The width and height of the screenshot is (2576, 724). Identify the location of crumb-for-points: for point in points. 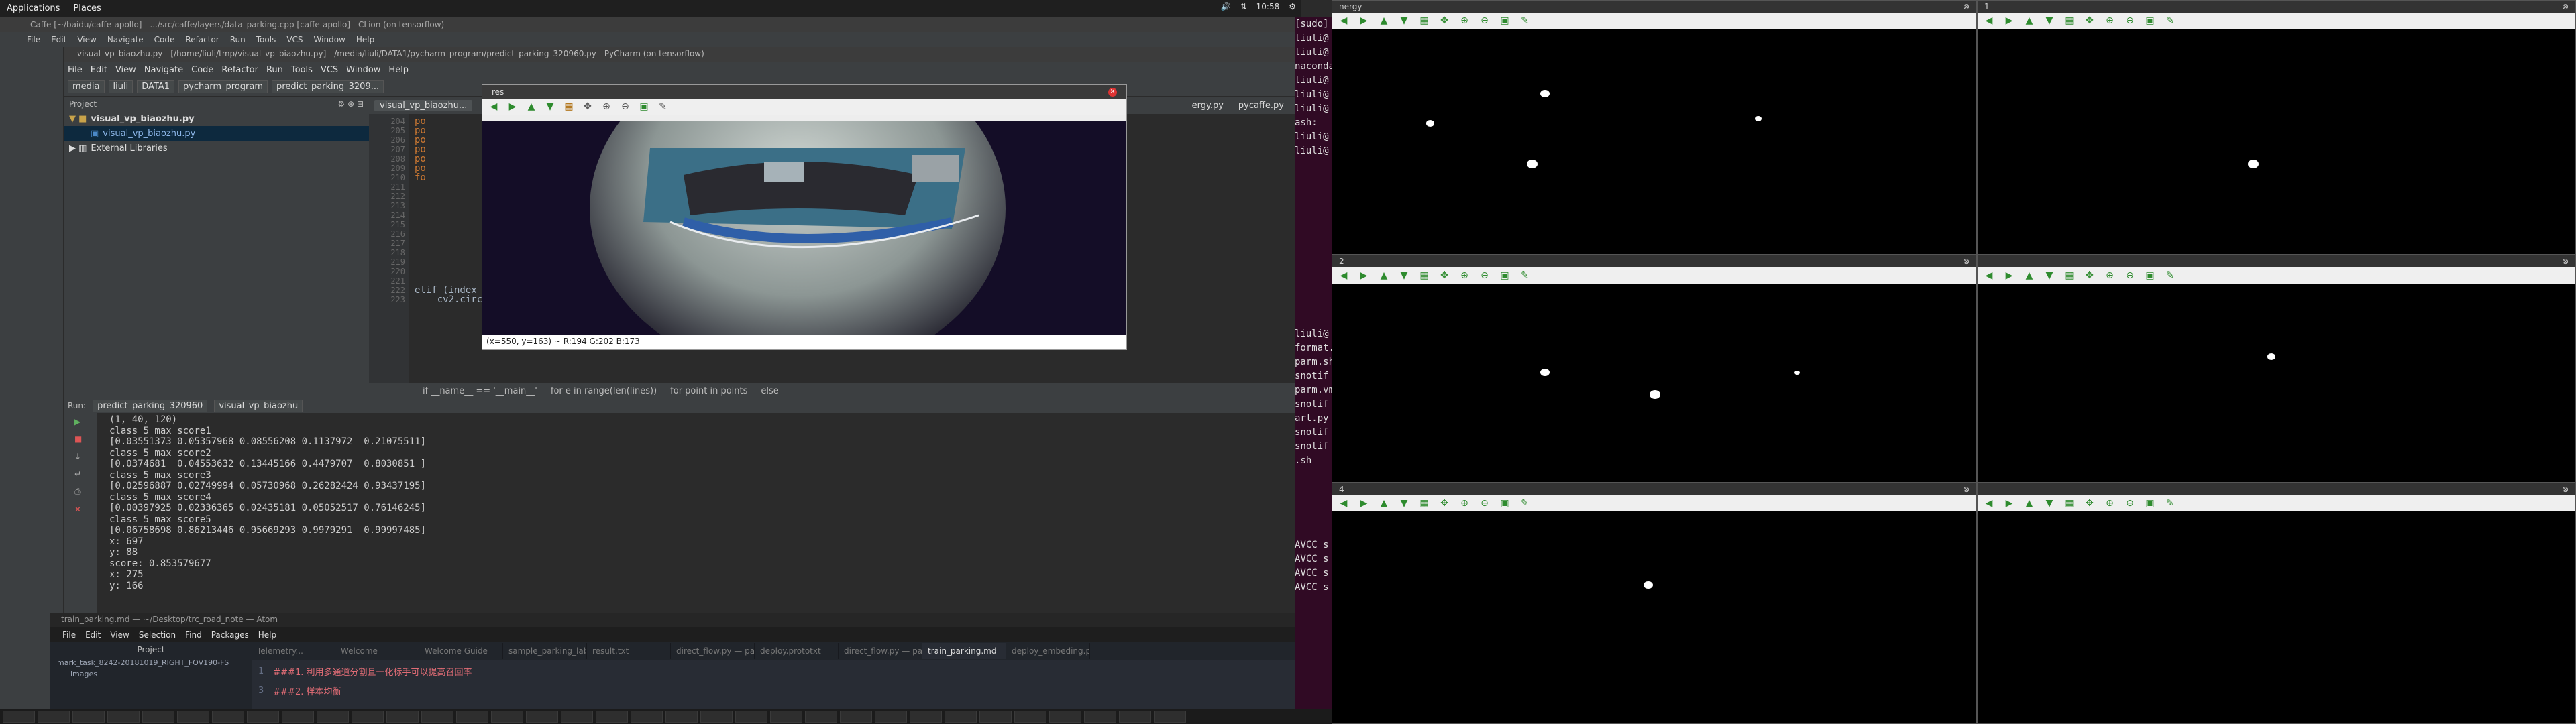
(708, 391).